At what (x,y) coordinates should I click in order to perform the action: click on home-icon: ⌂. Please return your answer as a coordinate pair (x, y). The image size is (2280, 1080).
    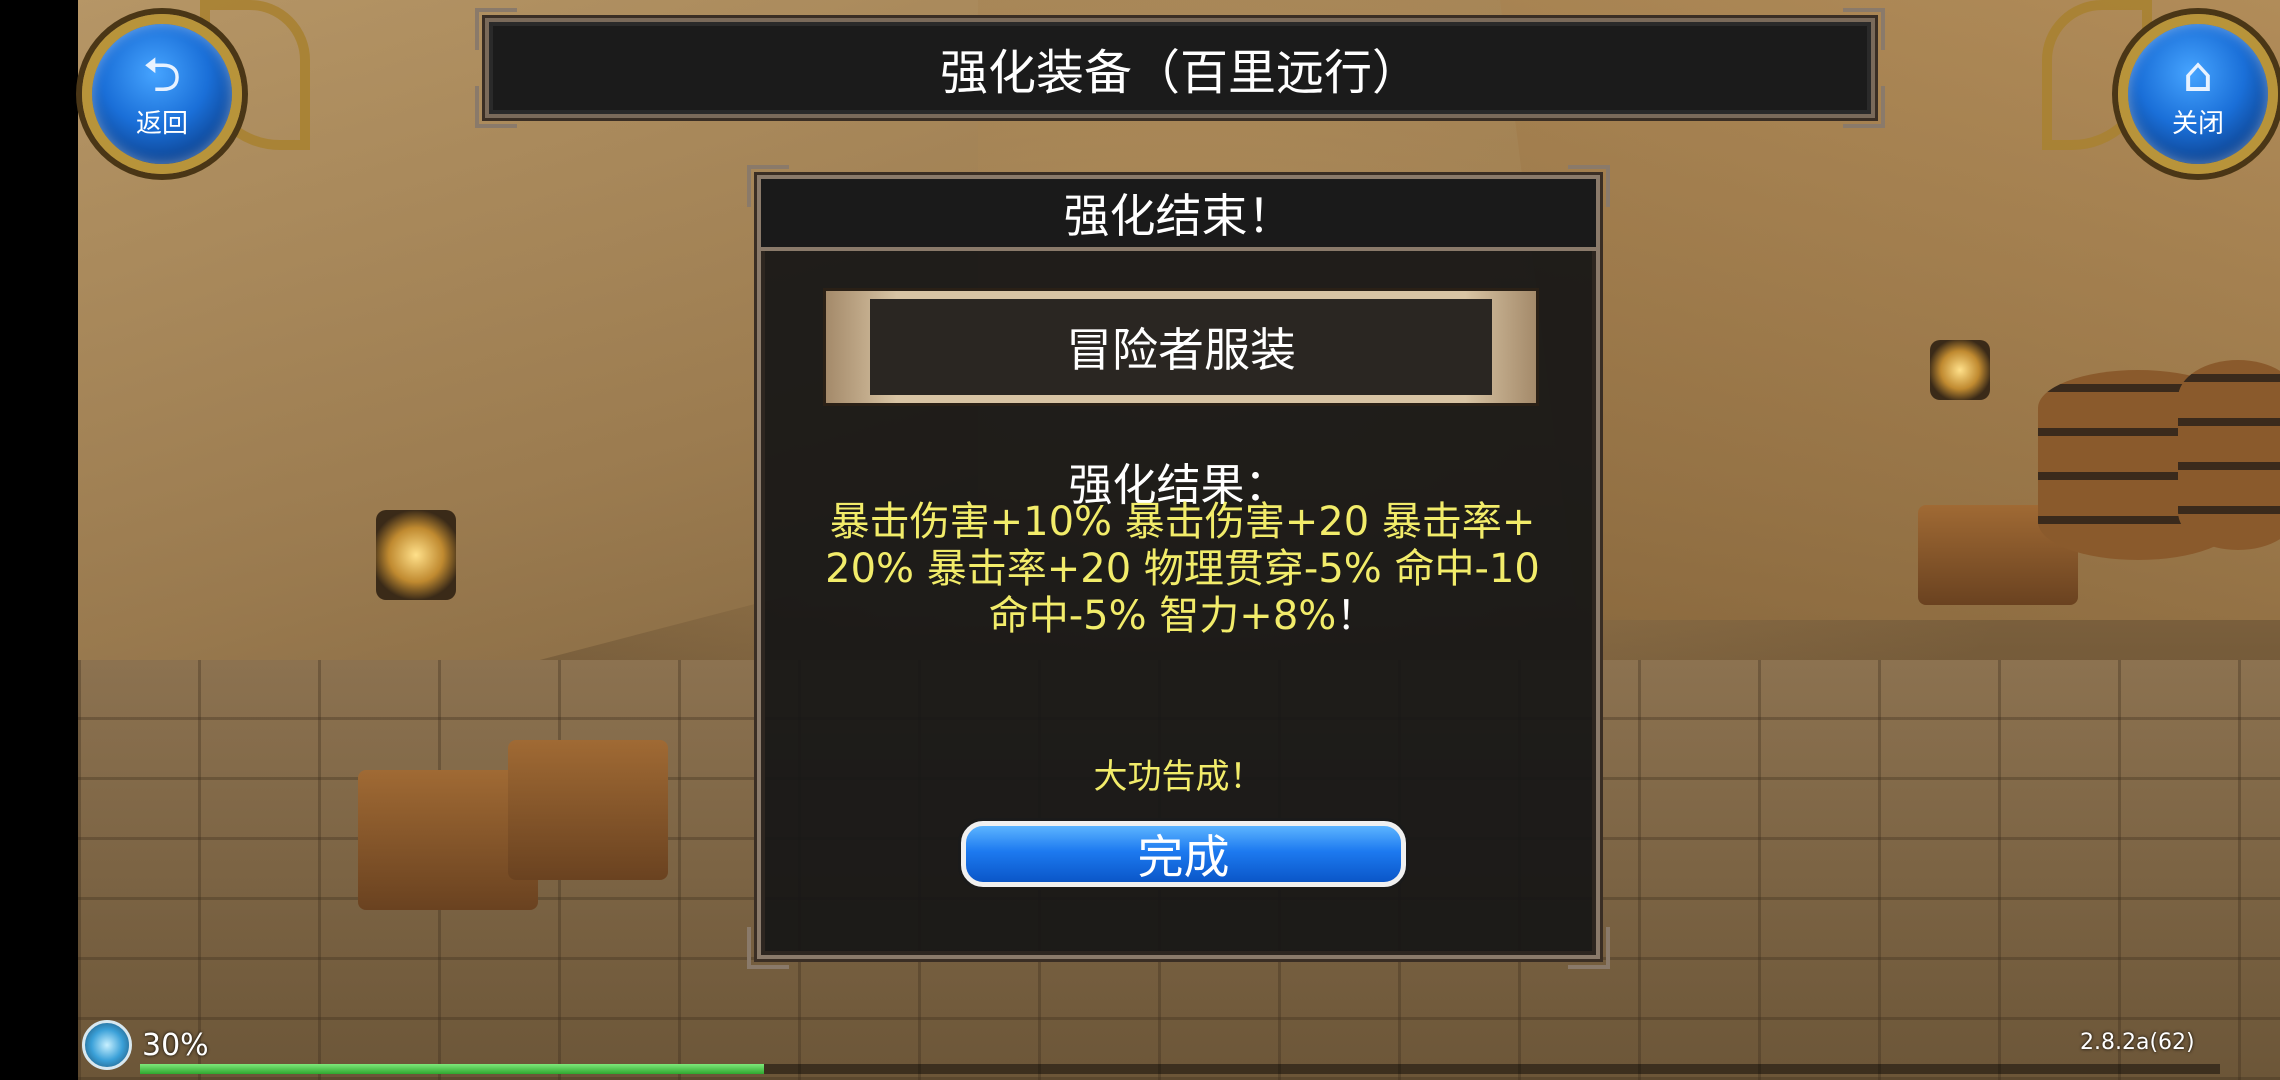
    Looking at the image, I should click on (2198, 74).